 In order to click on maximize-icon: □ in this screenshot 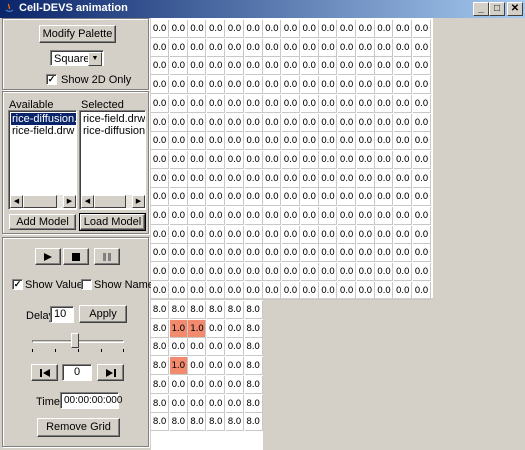, I will do `click(497, 9)`.